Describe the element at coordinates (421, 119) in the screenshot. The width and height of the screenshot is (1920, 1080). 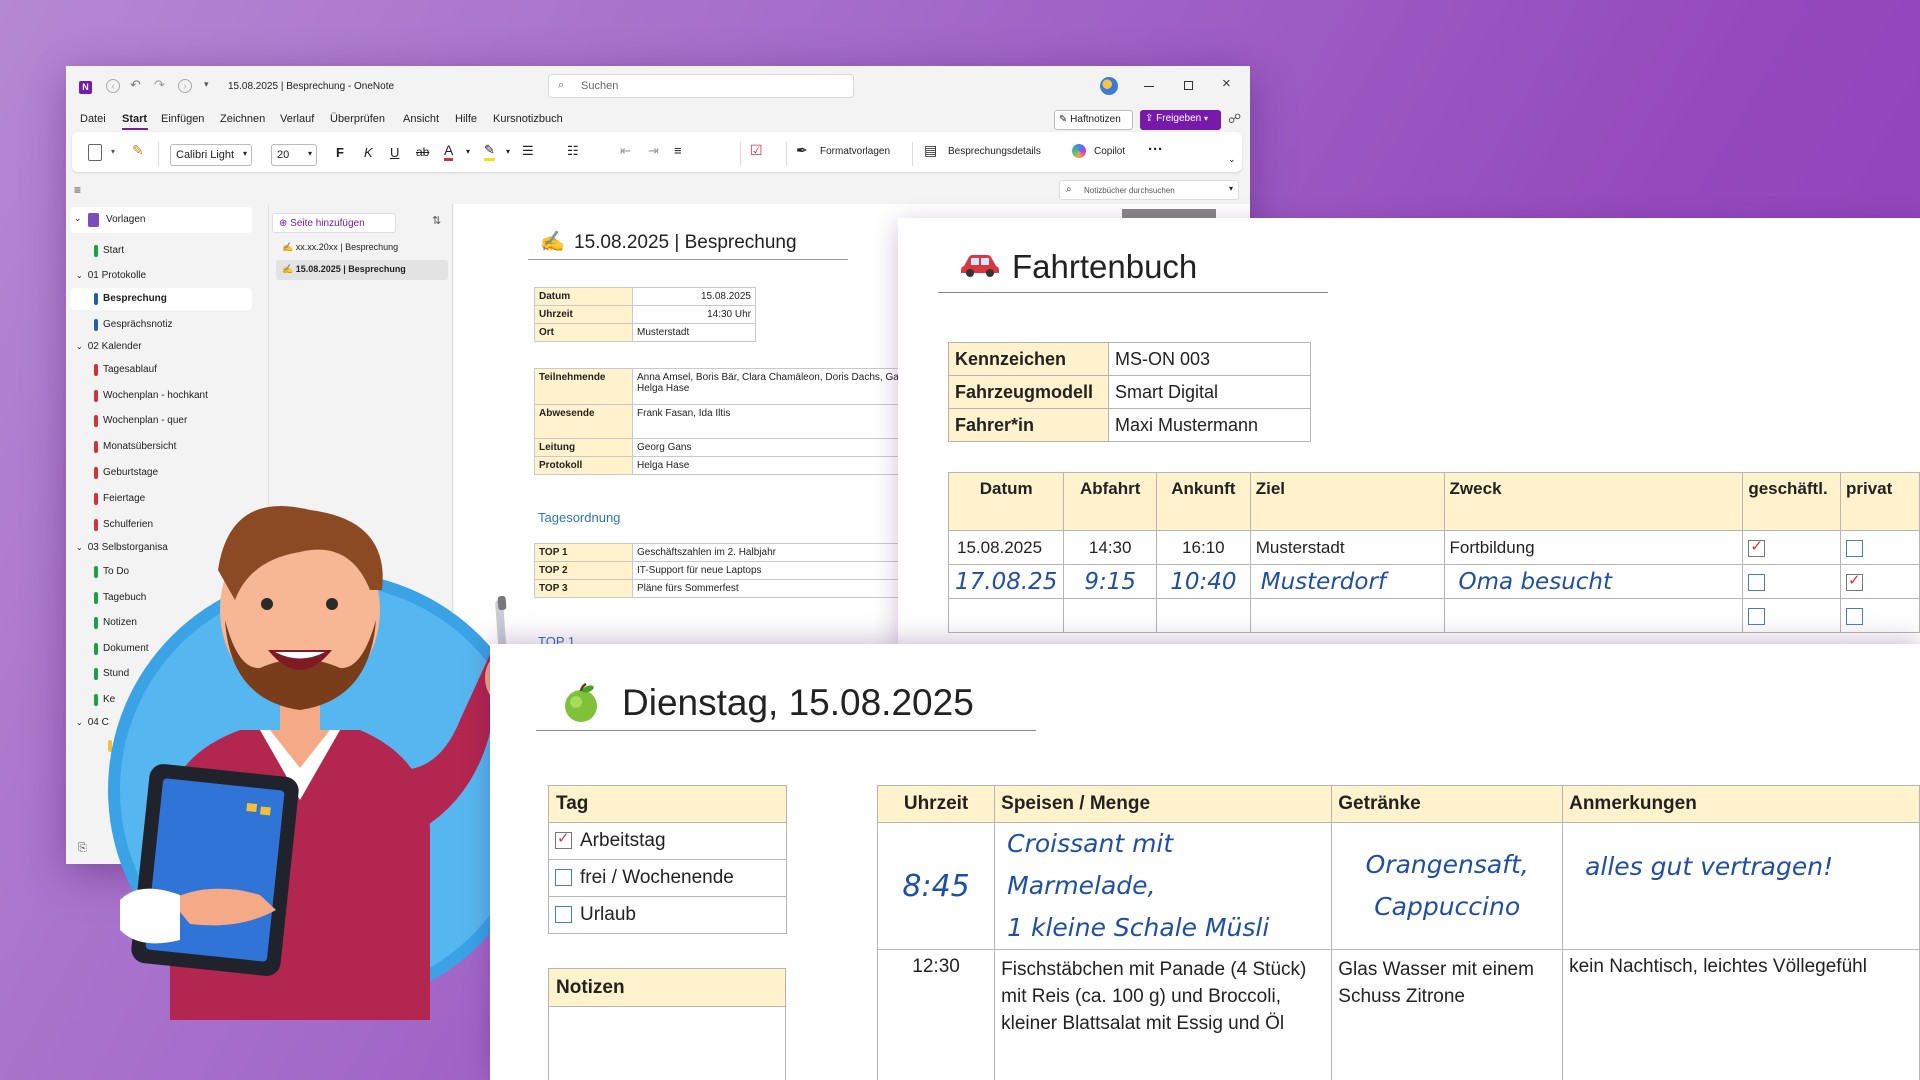
I see `menu-ansicht: Ansicht` at that location.